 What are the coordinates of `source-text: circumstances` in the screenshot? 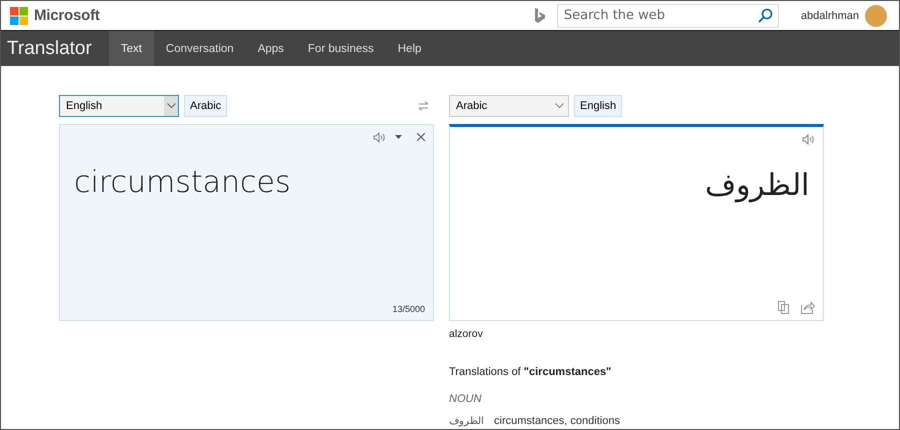 It's located at (182, 183).